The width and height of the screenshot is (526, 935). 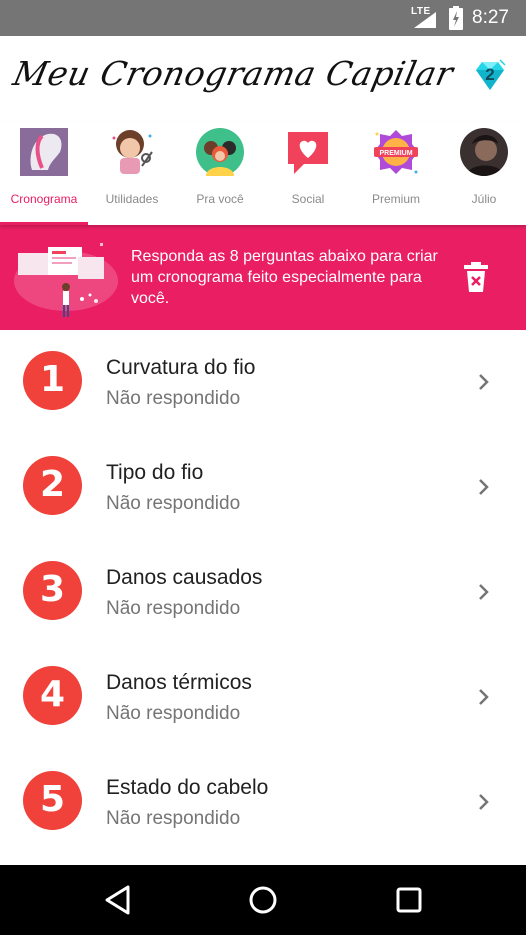 I want to click on tab-julio: Júlio, so click(x=483, y=173).